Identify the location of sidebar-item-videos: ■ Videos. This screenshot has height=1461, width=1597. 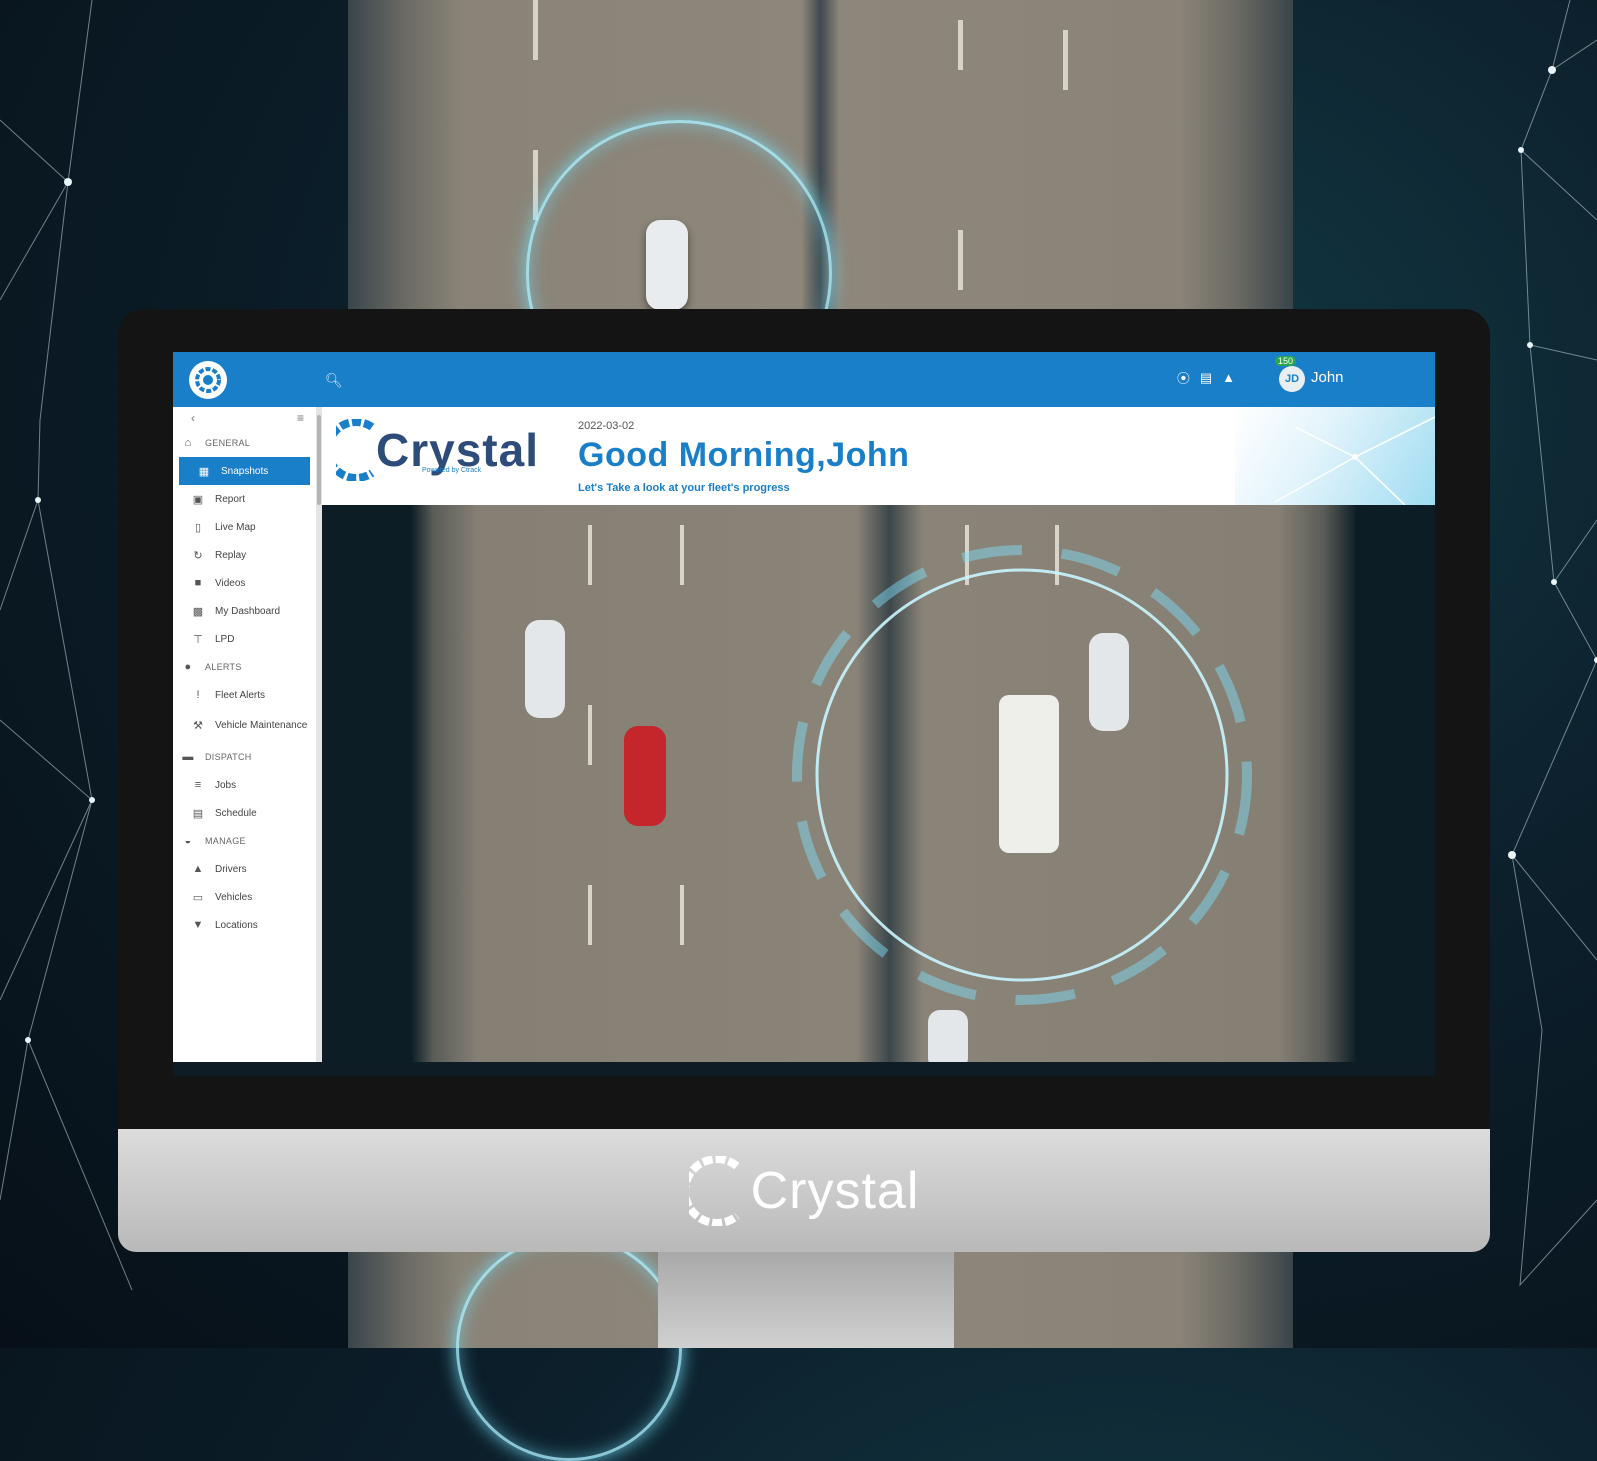
(244, 583).